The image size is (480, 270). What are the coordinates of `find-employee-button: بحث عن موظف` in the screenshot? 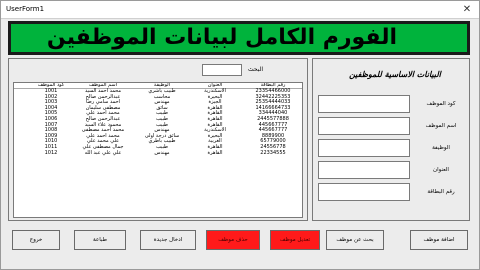 It's located at (355, 240).